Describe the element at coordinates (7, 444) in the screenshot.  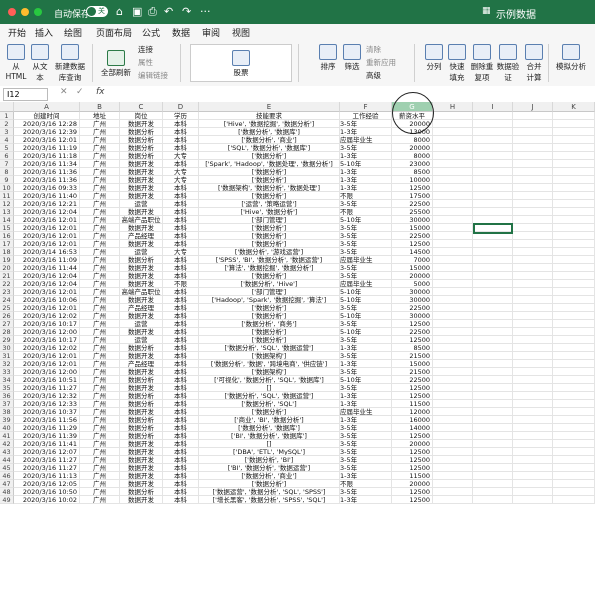
I see `row-header: 42` at that location.